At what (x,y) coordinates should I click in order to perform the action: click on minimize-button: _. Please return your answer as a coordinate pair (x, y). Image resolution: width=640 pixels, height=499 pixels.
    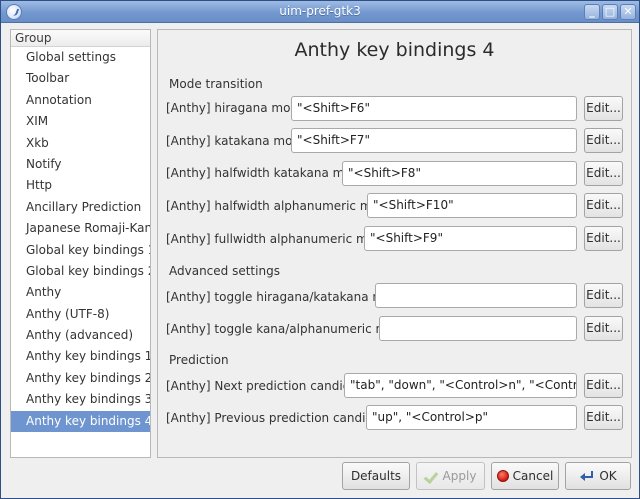
    Looking at the image, I should click on (592, 12).